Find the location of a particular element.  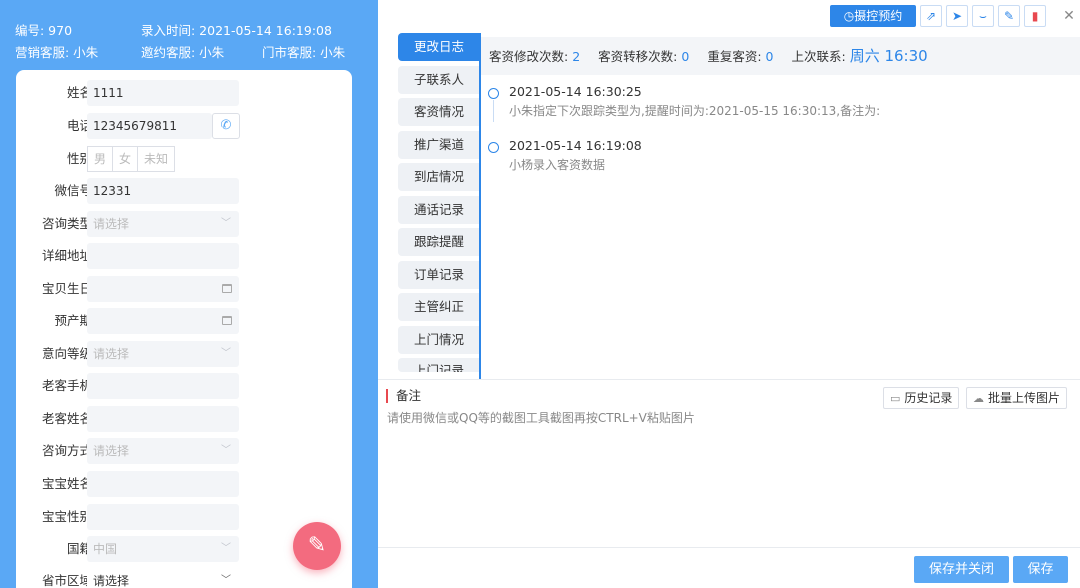

tab-promo-channel: 推广渠道 is located at coordinates (439, 144).